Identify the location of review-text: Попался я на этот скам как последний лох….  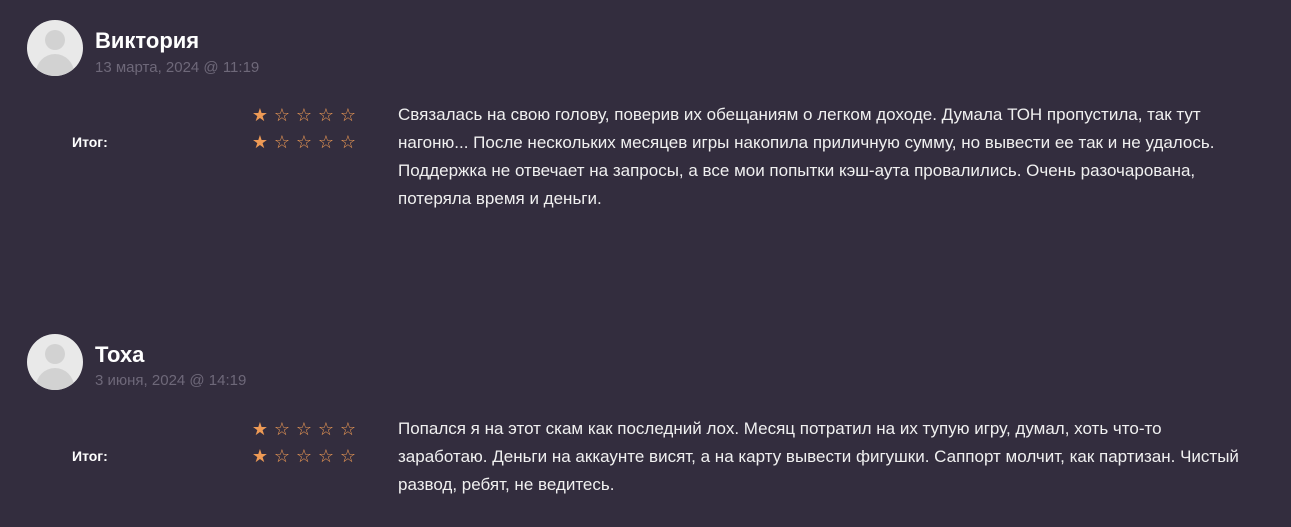
(818, 456).